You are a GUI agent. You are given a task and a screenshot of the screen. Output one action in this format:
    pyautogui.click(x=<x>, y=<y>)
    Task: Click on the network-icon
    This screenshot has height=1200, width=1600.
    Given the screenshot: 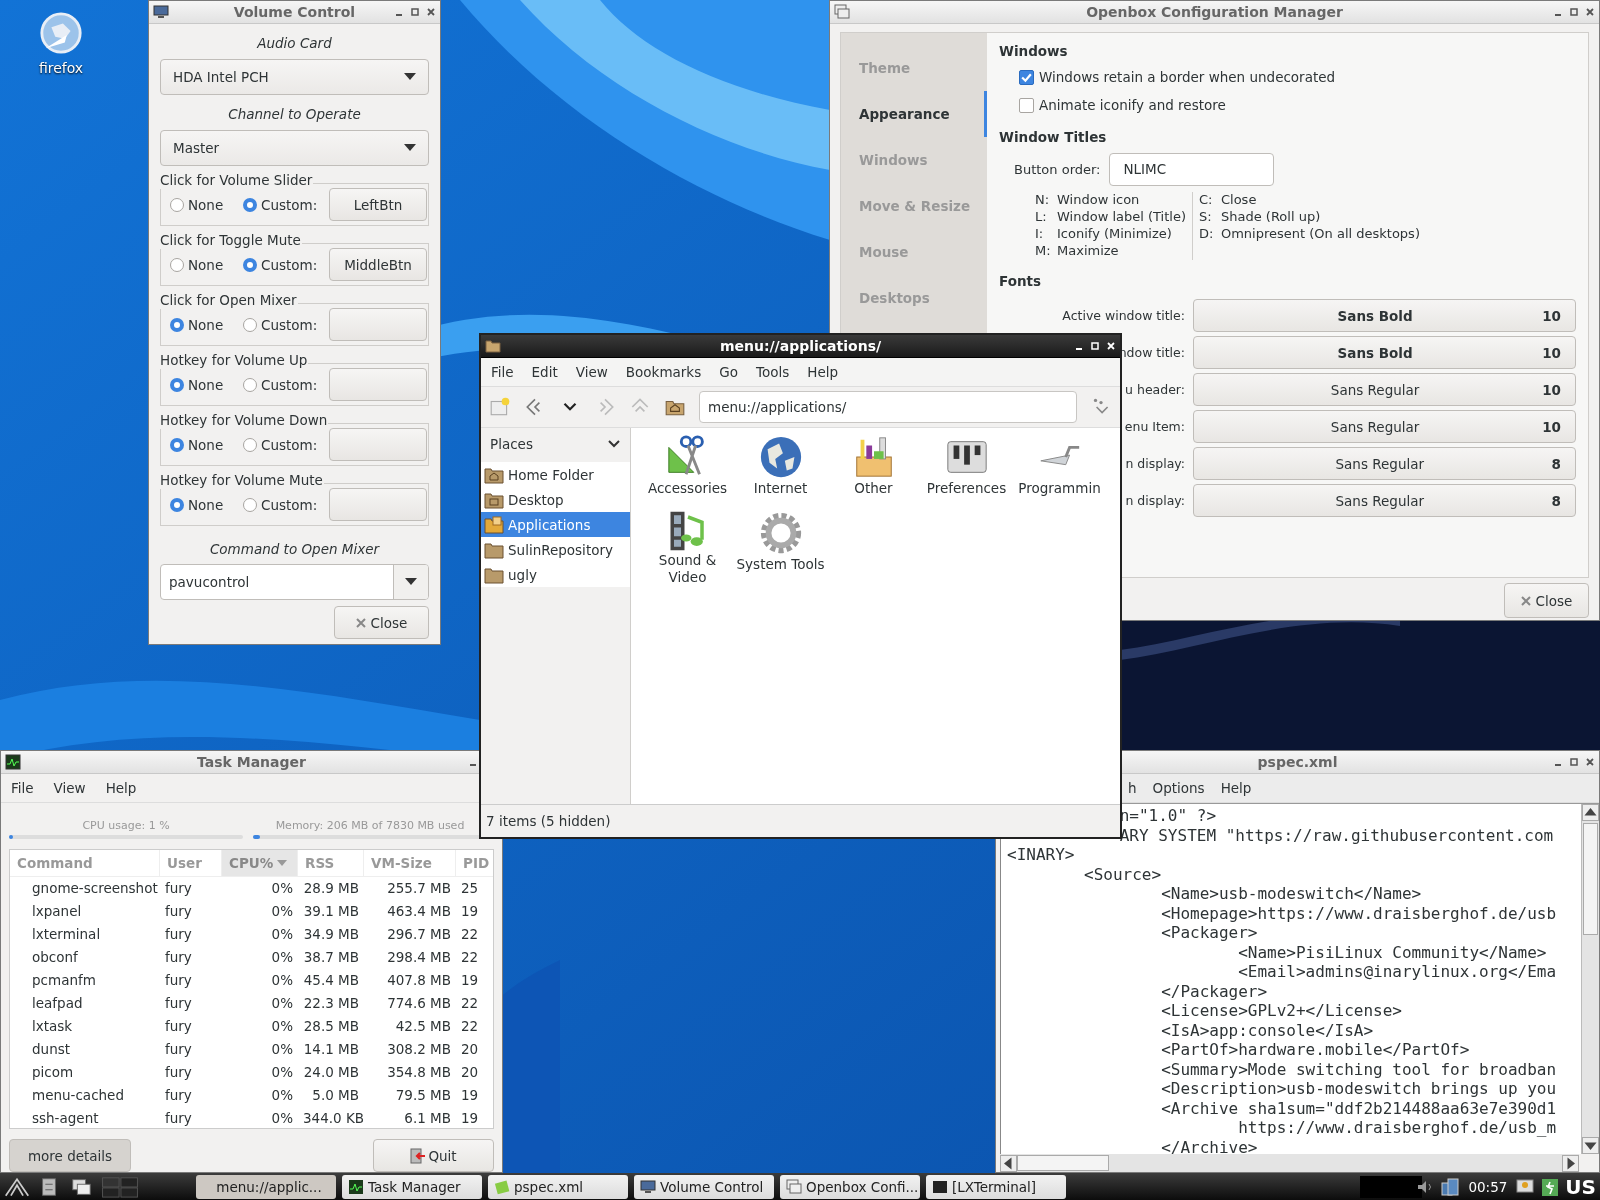 What is the action you would take?
    pyautogui.click(x=1450, y=1186)
    